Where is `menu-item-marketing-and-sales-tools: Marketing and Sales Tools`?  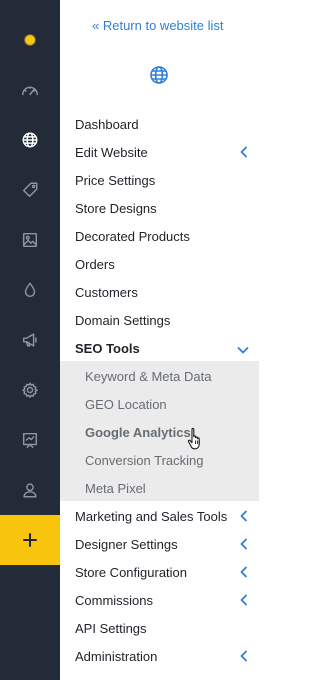 menu-item-marketing-and-sales-tools: Marketing and Sales Tools is located at coordinates (159, 516).